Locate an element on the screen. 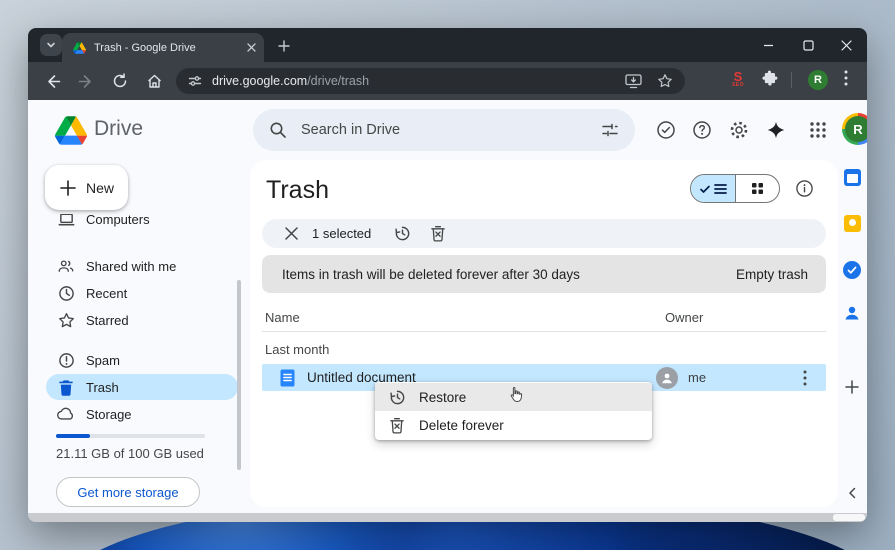 The height and width of the screenshot is (550, 895). browser-menu-icon is located at coordinates (846, 78).